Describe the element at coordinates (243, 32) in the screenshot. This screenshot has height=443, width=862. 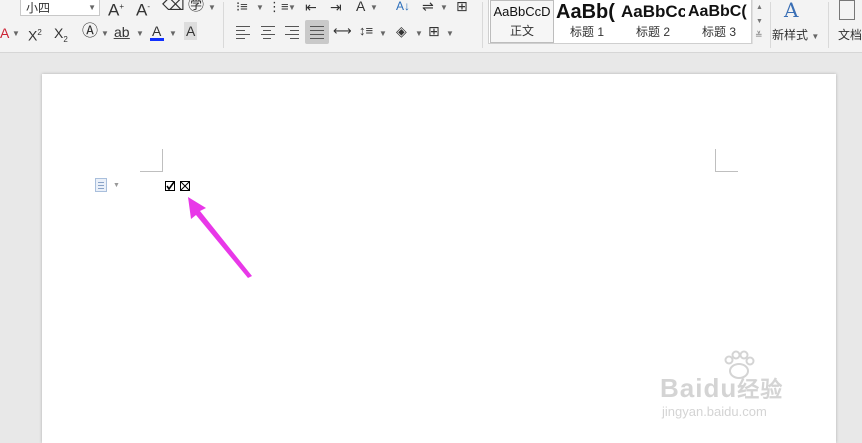
I see `align-left-icon` at that location.